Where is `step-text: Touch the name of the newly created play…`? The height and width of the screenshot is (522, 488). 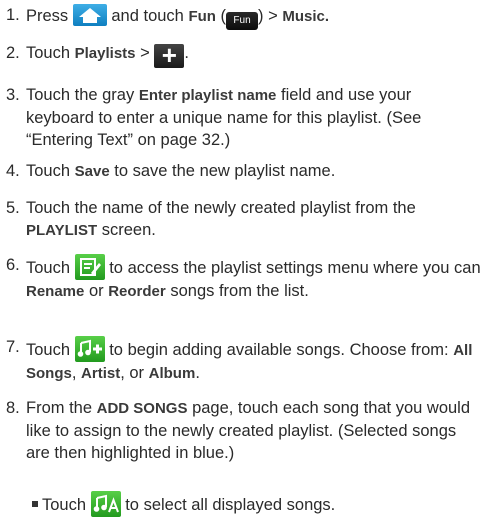 step-text: Touch the name of the newly created play… is located at coordinates (221, 208).